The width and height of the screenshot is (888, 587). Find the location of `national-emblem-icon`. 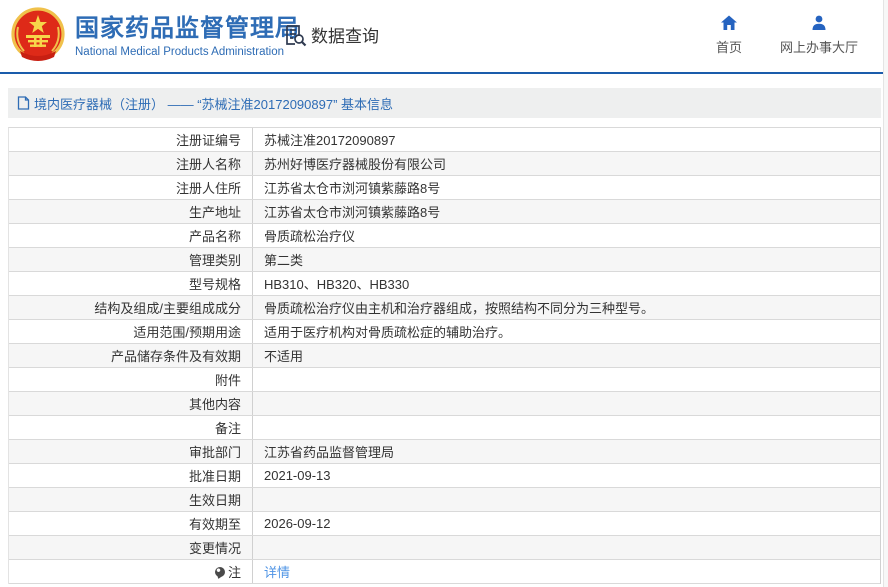

national-emblem-icon is located at coordinates (38, 34).